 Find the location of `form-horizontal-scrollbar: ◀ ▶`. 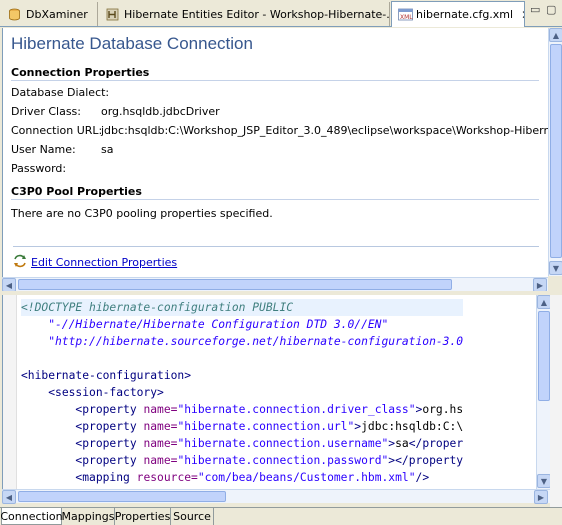

form-horizontal-scrollbar: ◀ ▶ is located at coordinates (275, 284).